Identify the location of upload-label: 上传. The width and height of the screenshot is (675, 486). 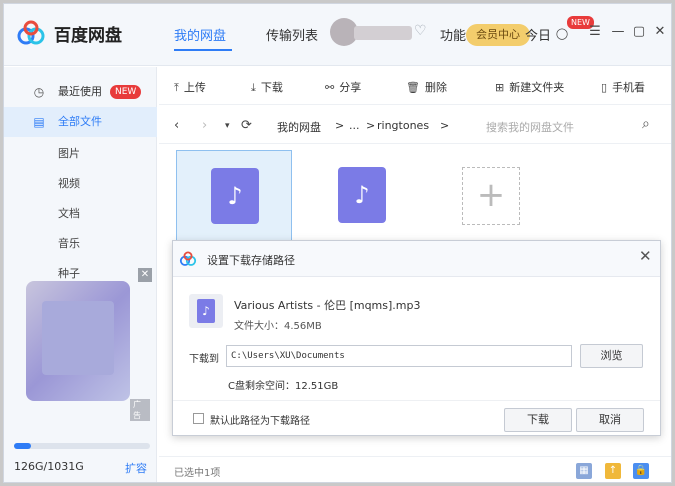
(194, 87).